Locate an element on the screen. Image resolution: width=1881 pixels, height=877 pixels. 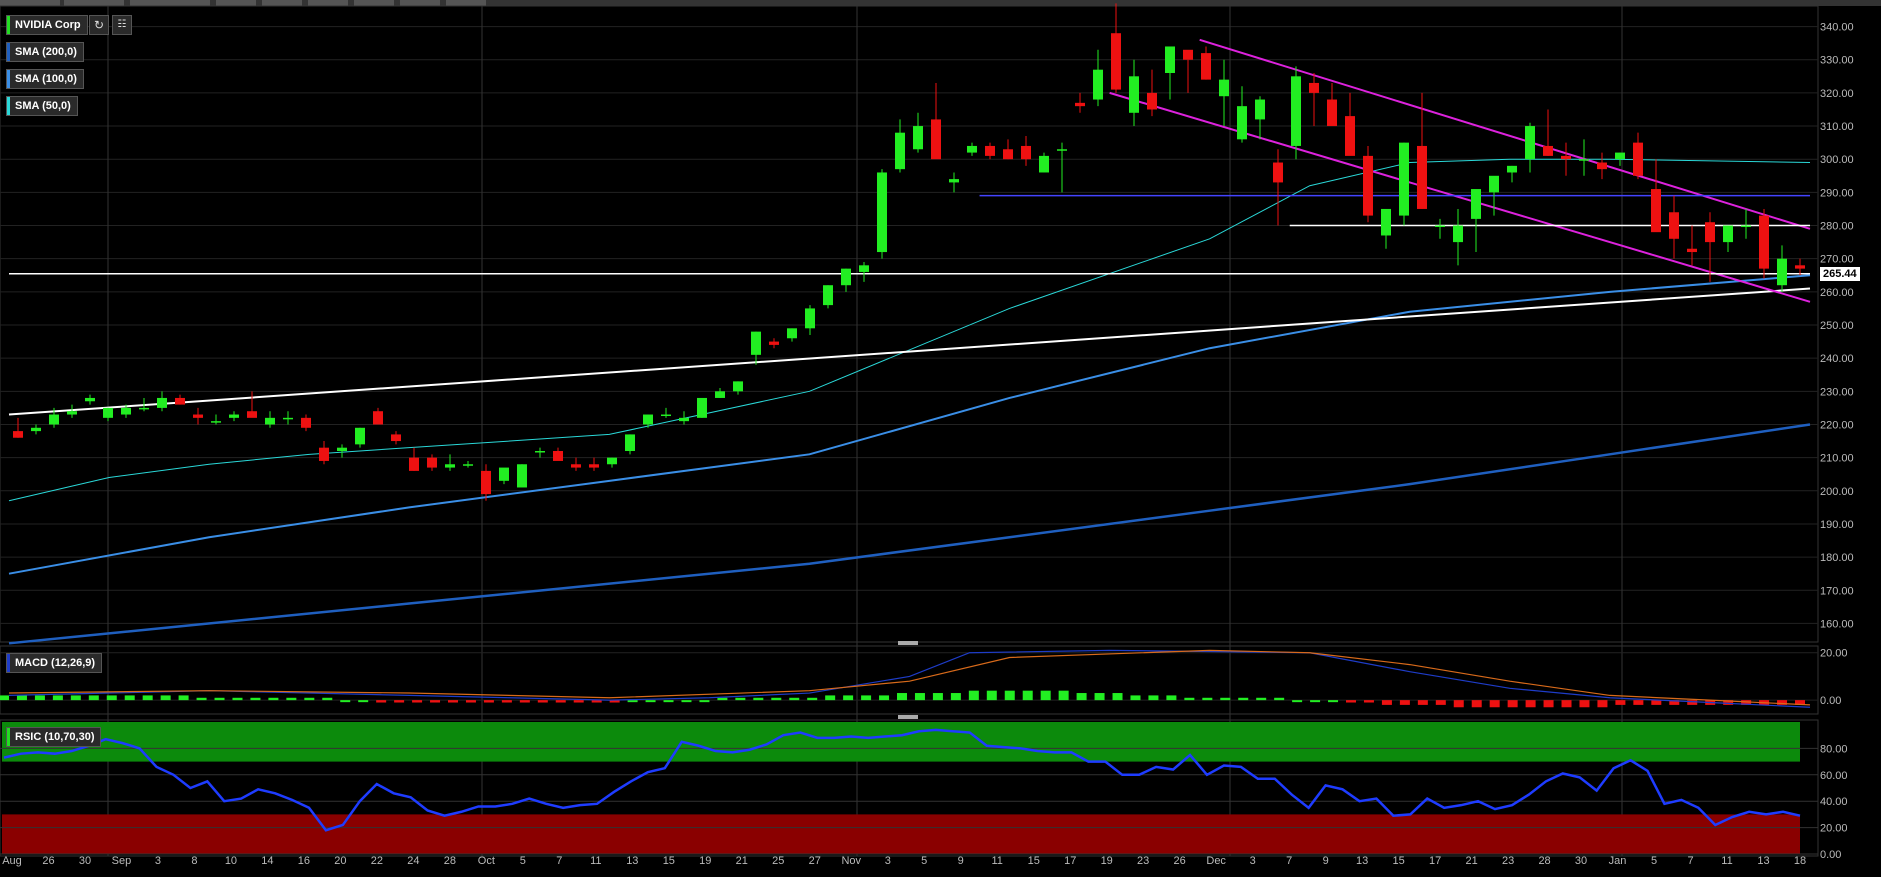
sma-50-tag: SMA (50,0) is located at coordinates (42, 106).